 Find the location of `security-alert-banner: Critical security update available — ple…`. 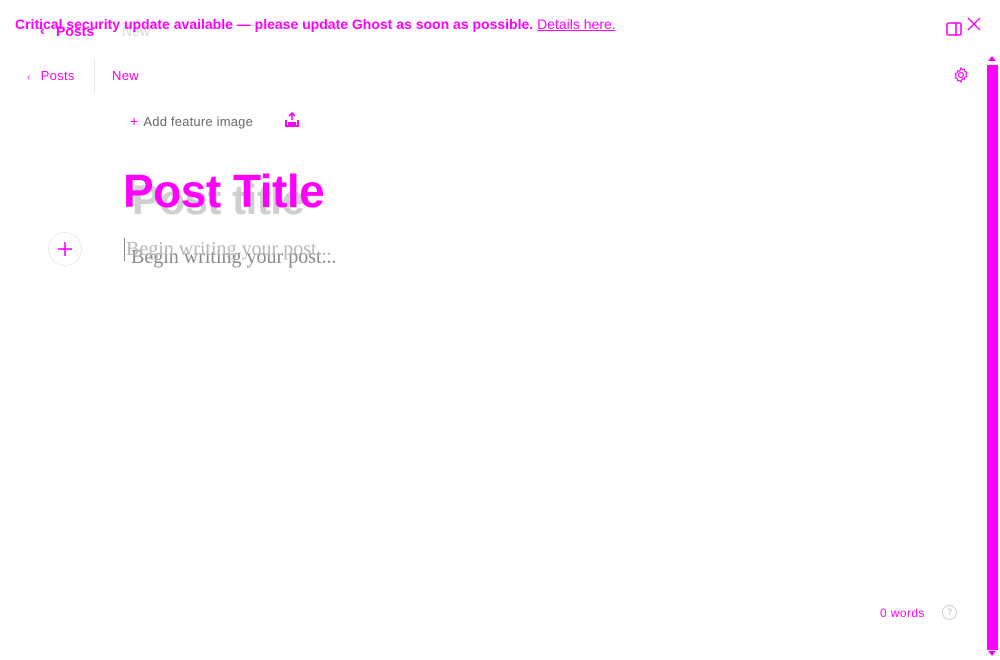

security-alert-banner: Critical security update available — ple… is located at coordinates (315, 24).